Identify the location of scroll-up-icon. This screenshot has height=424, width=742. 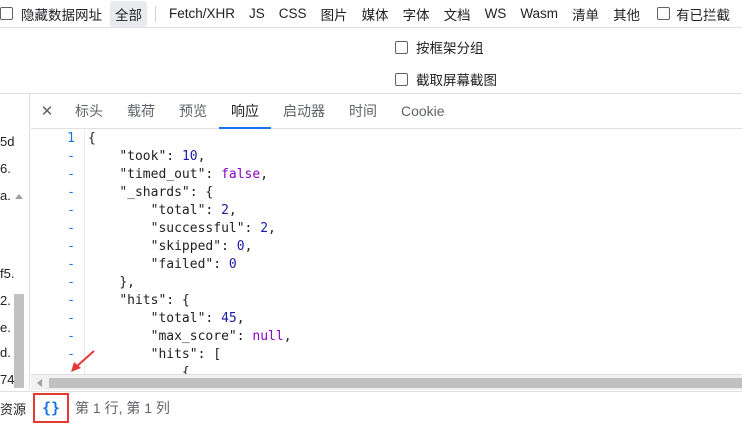
(19, 196).